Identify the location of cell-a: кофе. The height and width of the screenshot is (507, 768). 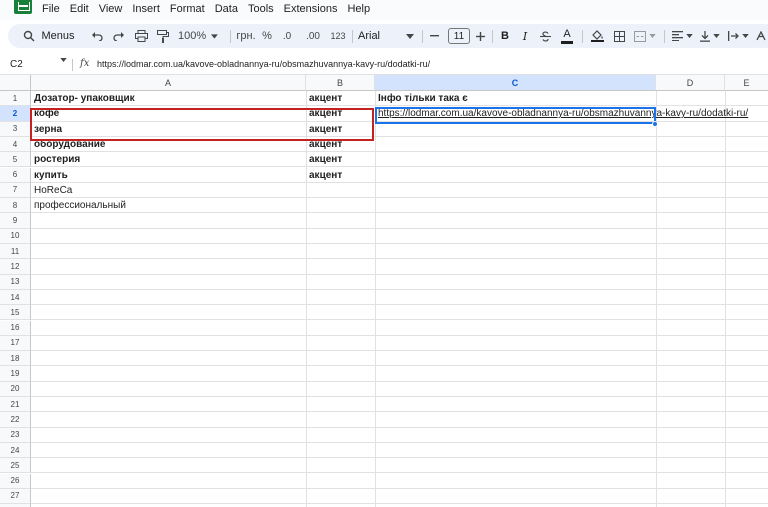
(168, 113).